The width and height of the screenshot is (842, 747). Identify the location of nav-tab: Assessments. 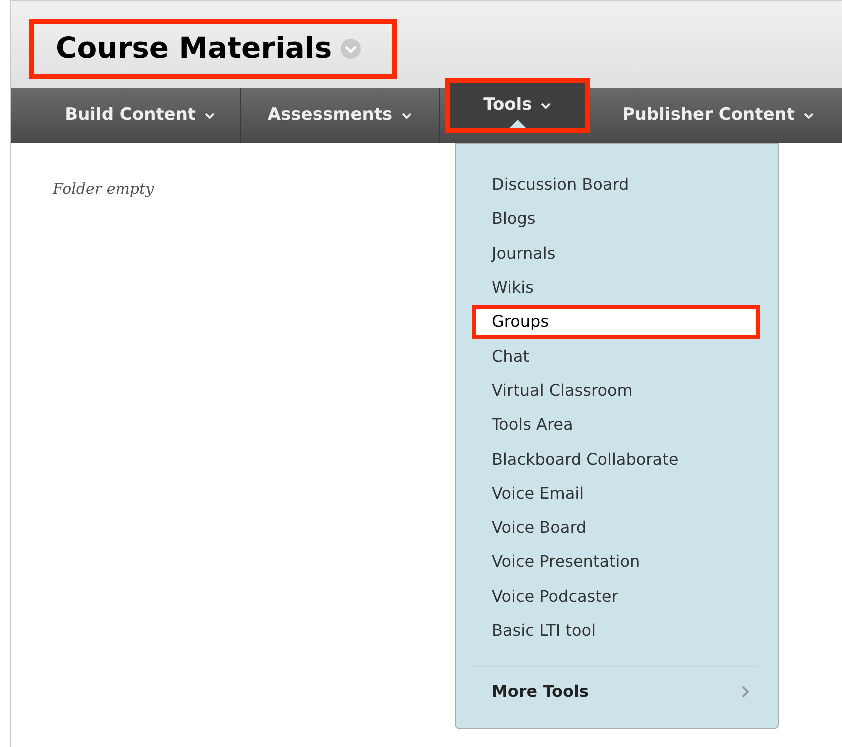
(340, 115).